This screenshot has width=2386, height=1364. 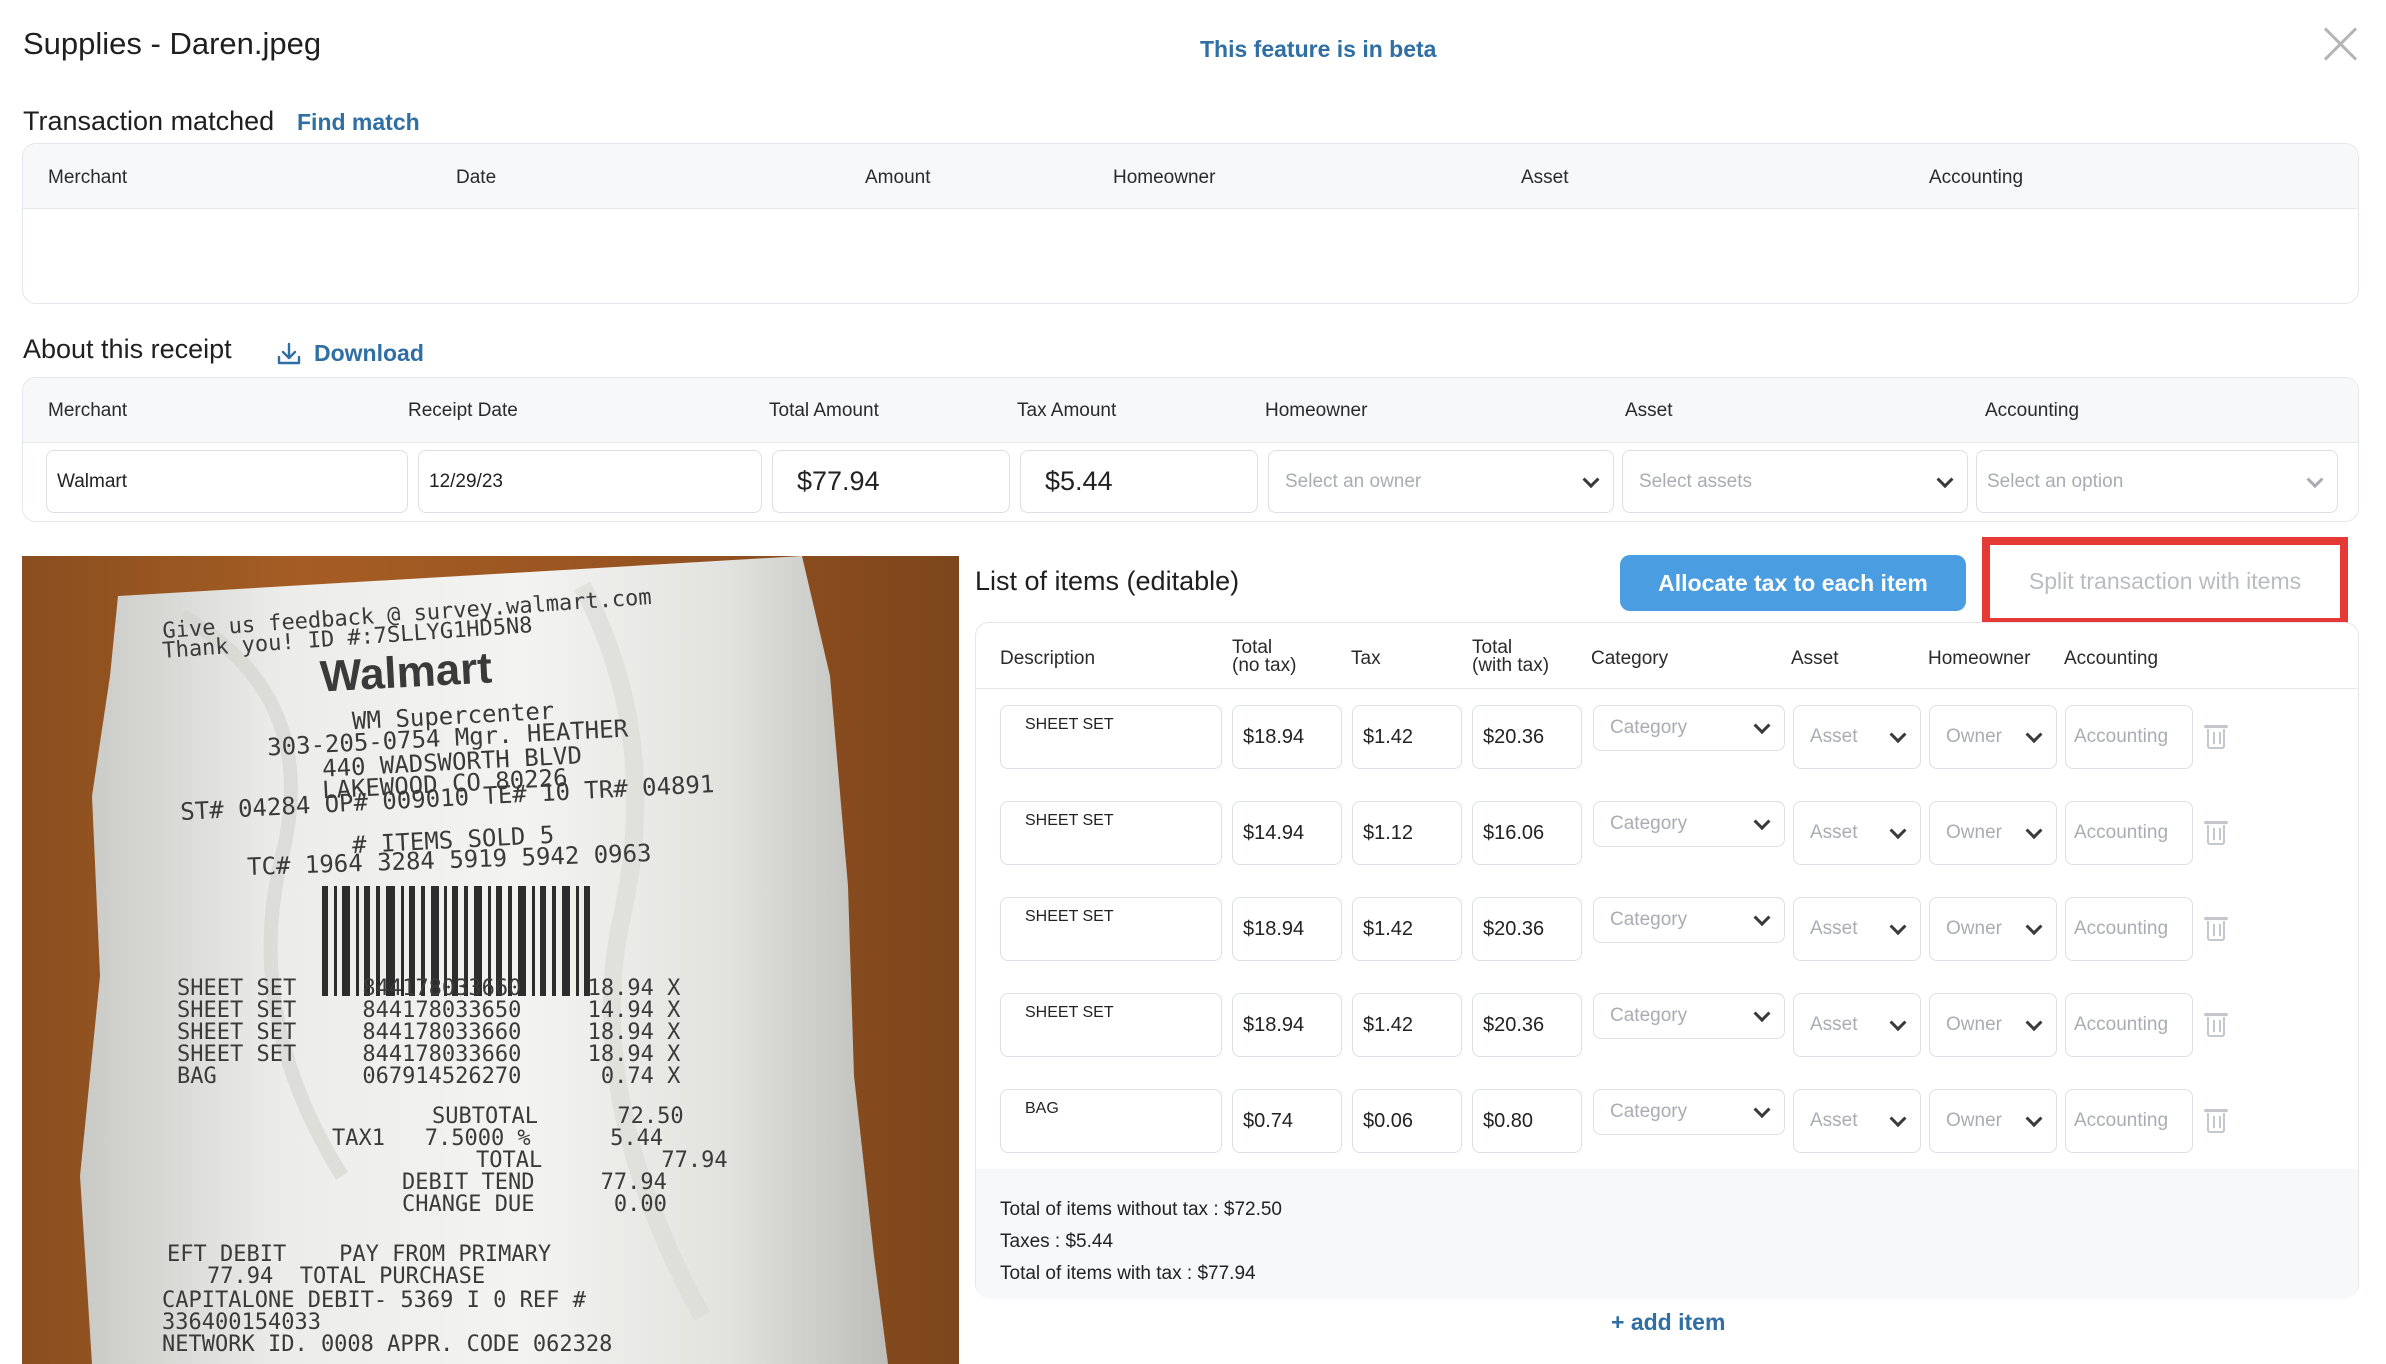 What do you see at coordinates (369, 353) in the screenshot?
I see `download-label: Download` at bounding box center [369, 353].